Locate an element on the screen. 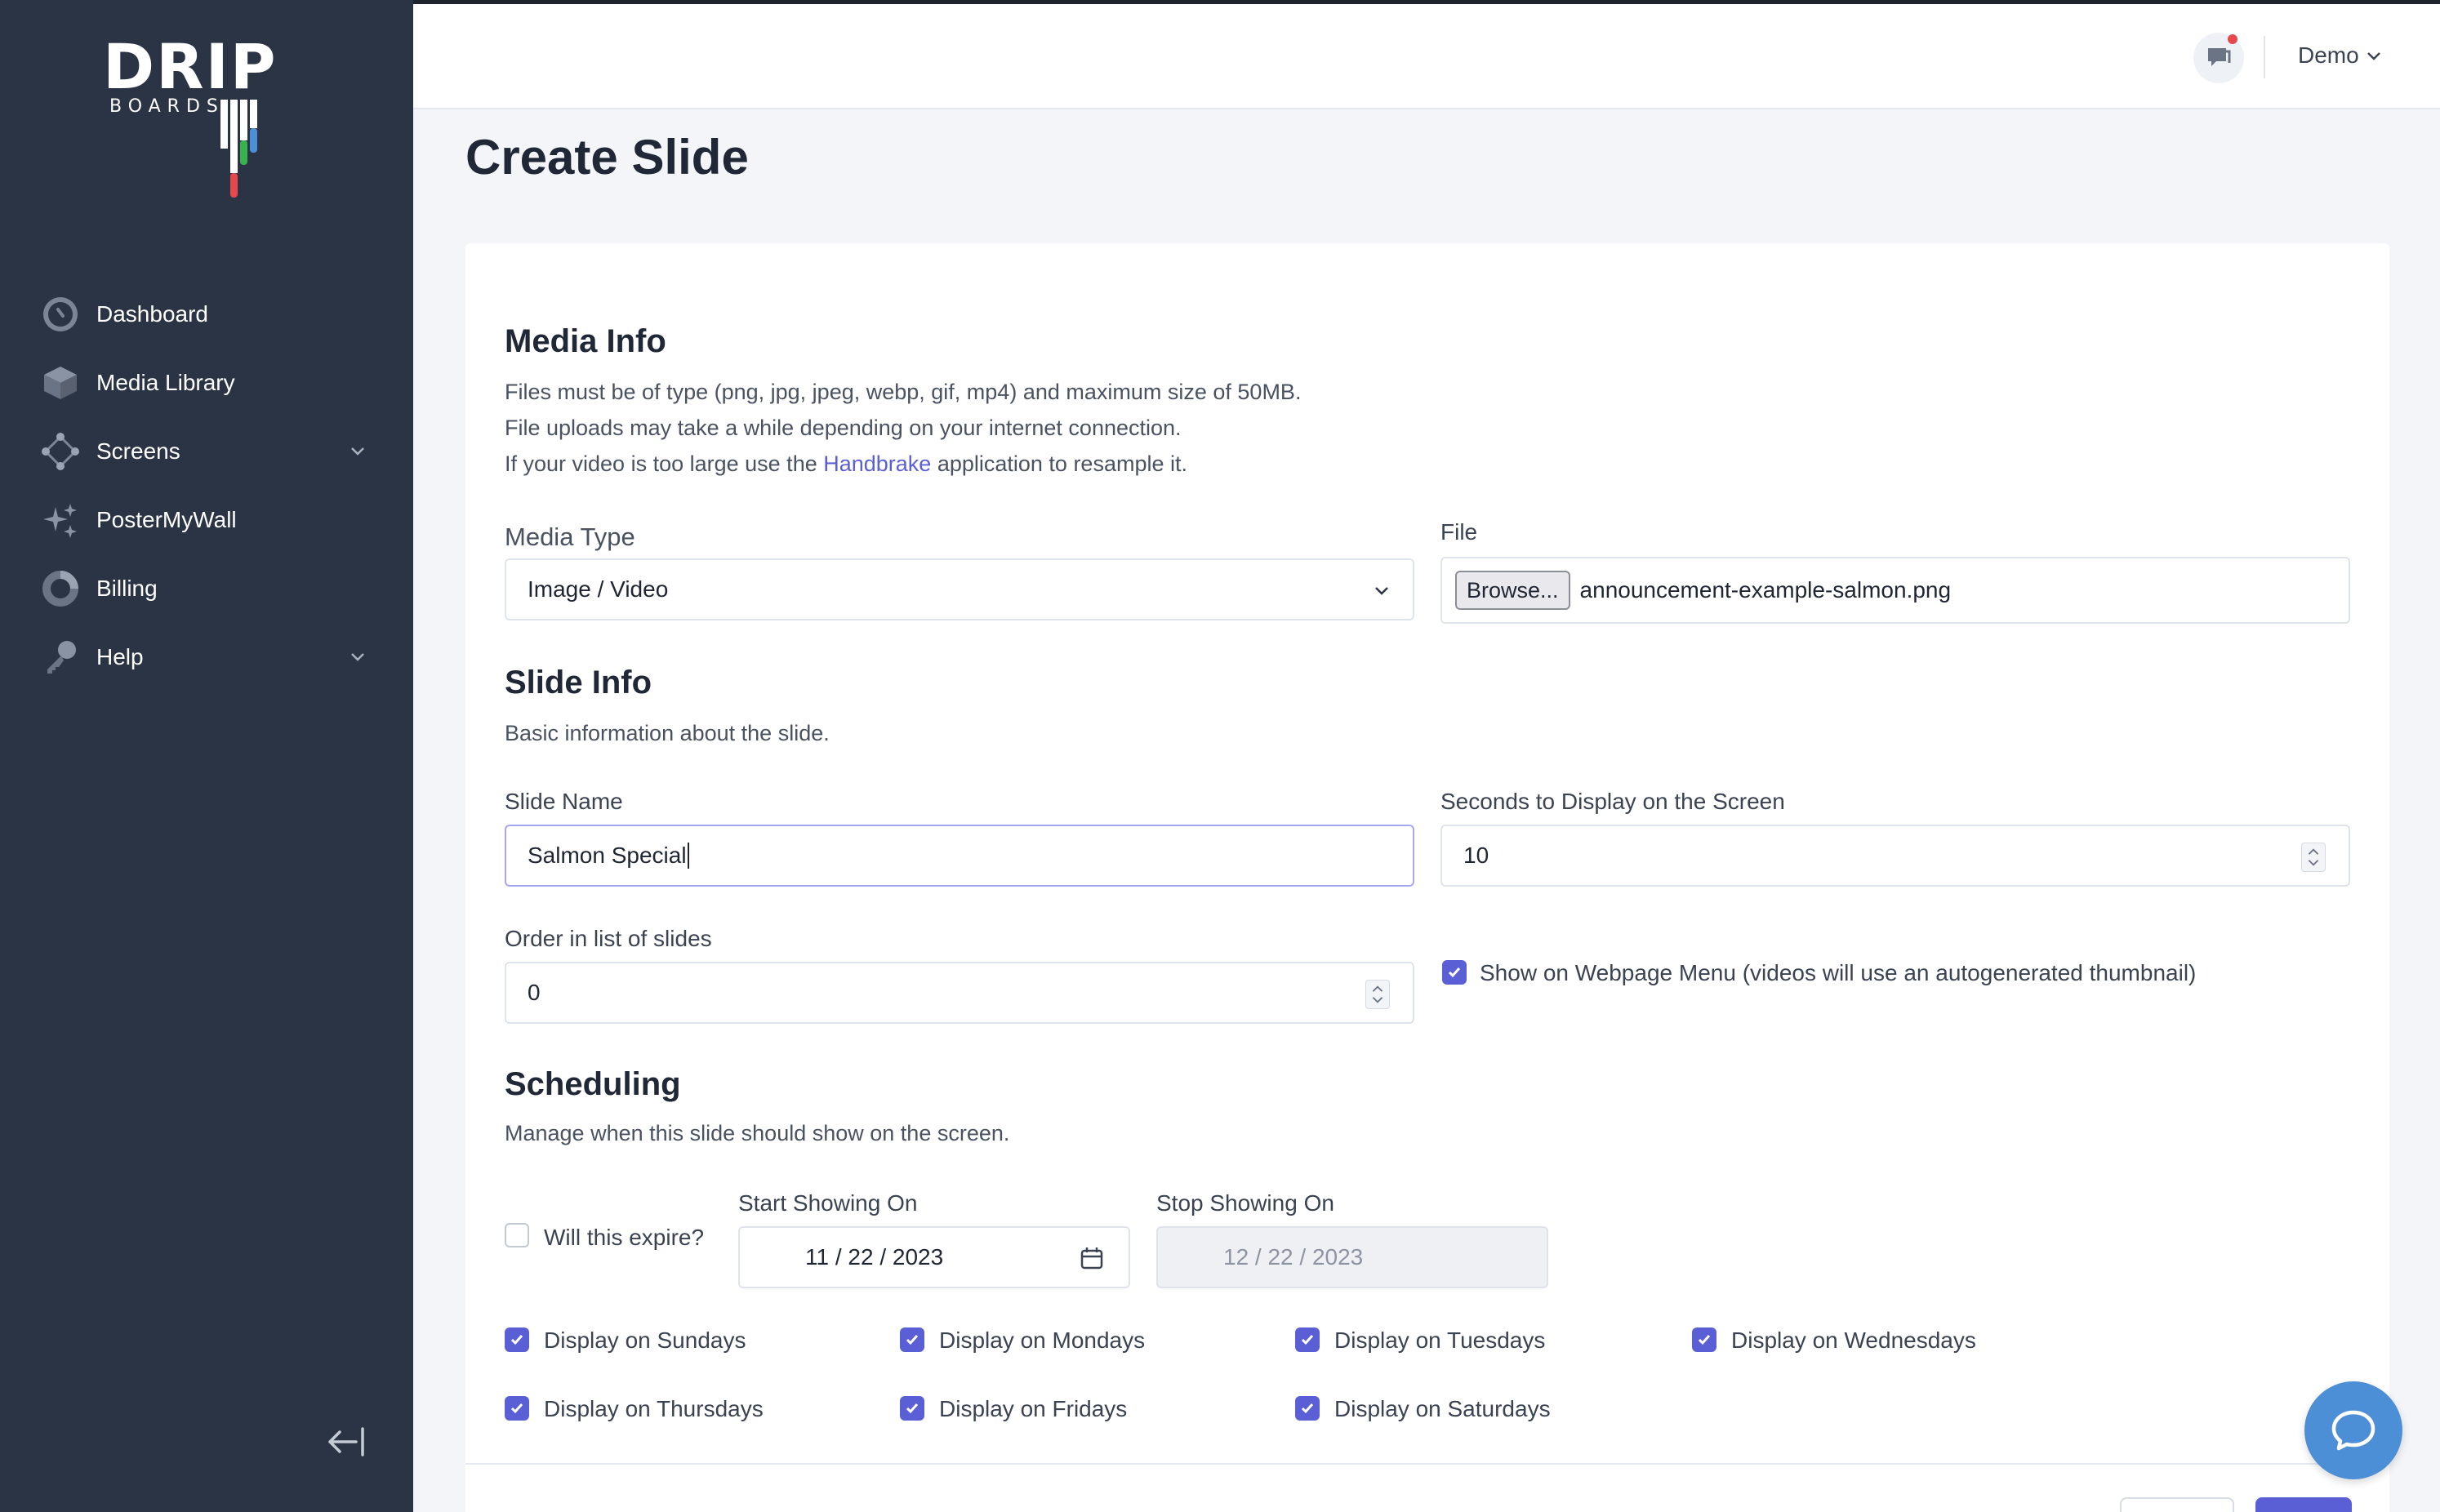 The image size is (2440, 1512). start-date-value: 11 / 22 / 2023 is located at coordinates (875, 1257).